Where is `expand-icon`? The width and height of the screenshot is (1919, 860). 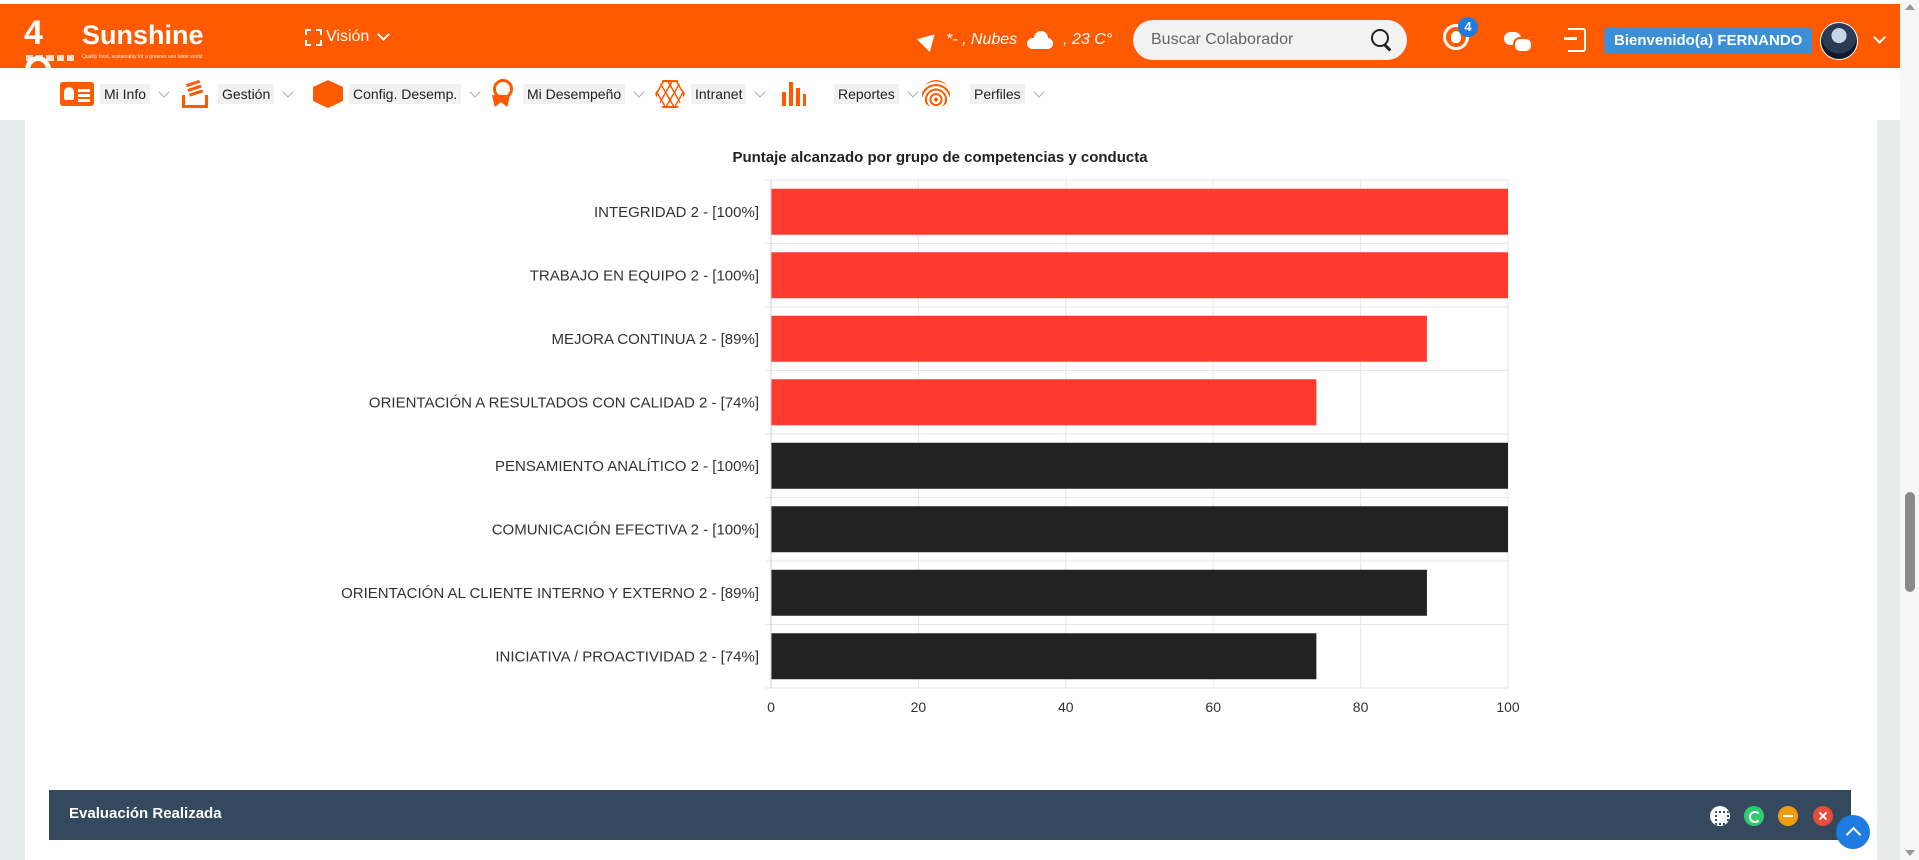
expand-icon is located at coordinates (313, 37).